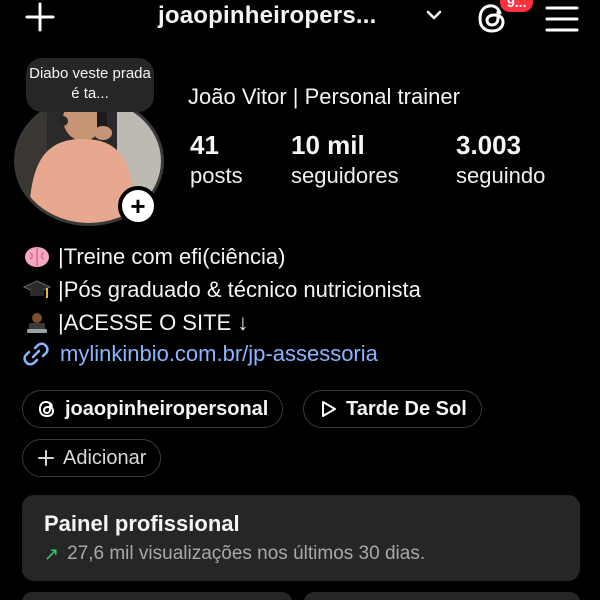 The width and height of the screenshot is (600, 600). What do you see at coordinates (562, 19) in the screenshot?
I see `menu-icon` at bounding box center [562, 19].